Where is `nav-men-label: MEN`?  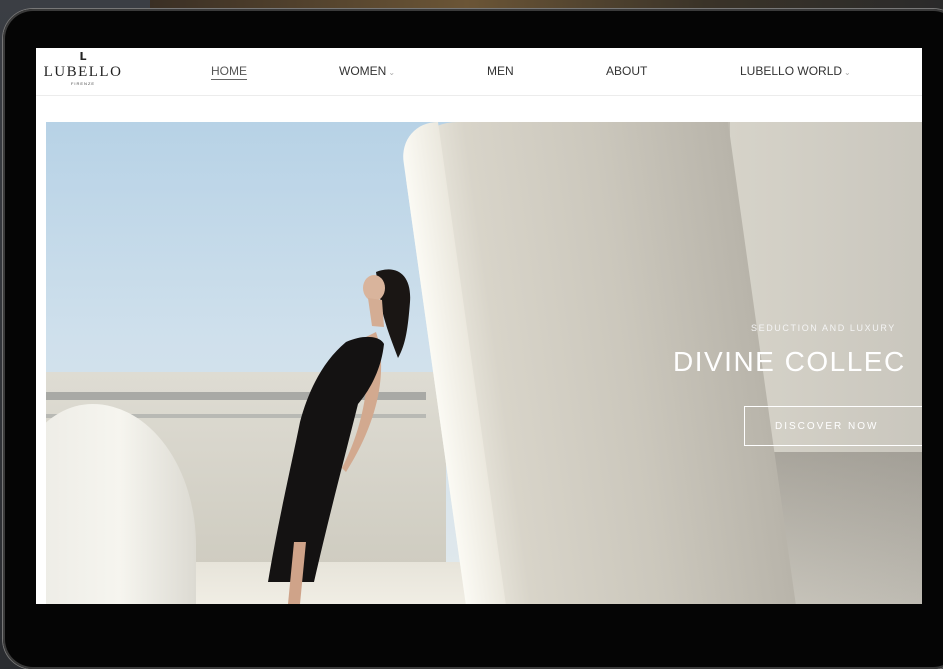
nav-men-label: MEN is located at coordinates (500, 71).